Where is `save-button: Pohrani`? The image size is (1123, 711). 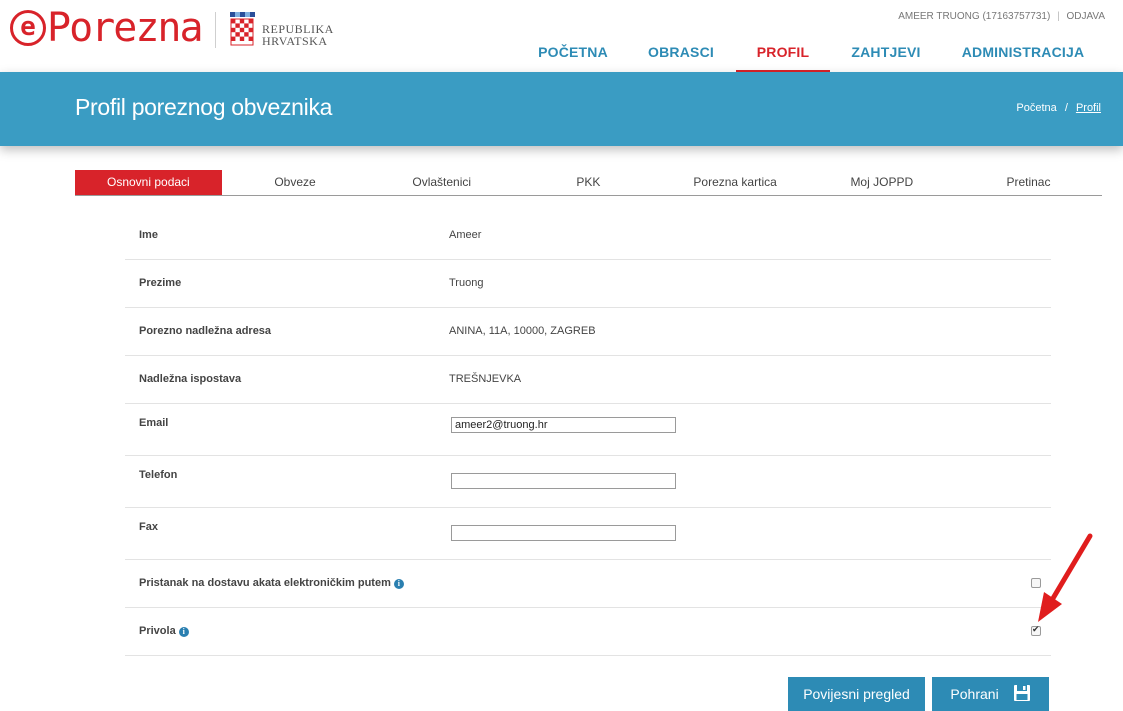 save-button: Pohrani is located at coordinates (990, 694).